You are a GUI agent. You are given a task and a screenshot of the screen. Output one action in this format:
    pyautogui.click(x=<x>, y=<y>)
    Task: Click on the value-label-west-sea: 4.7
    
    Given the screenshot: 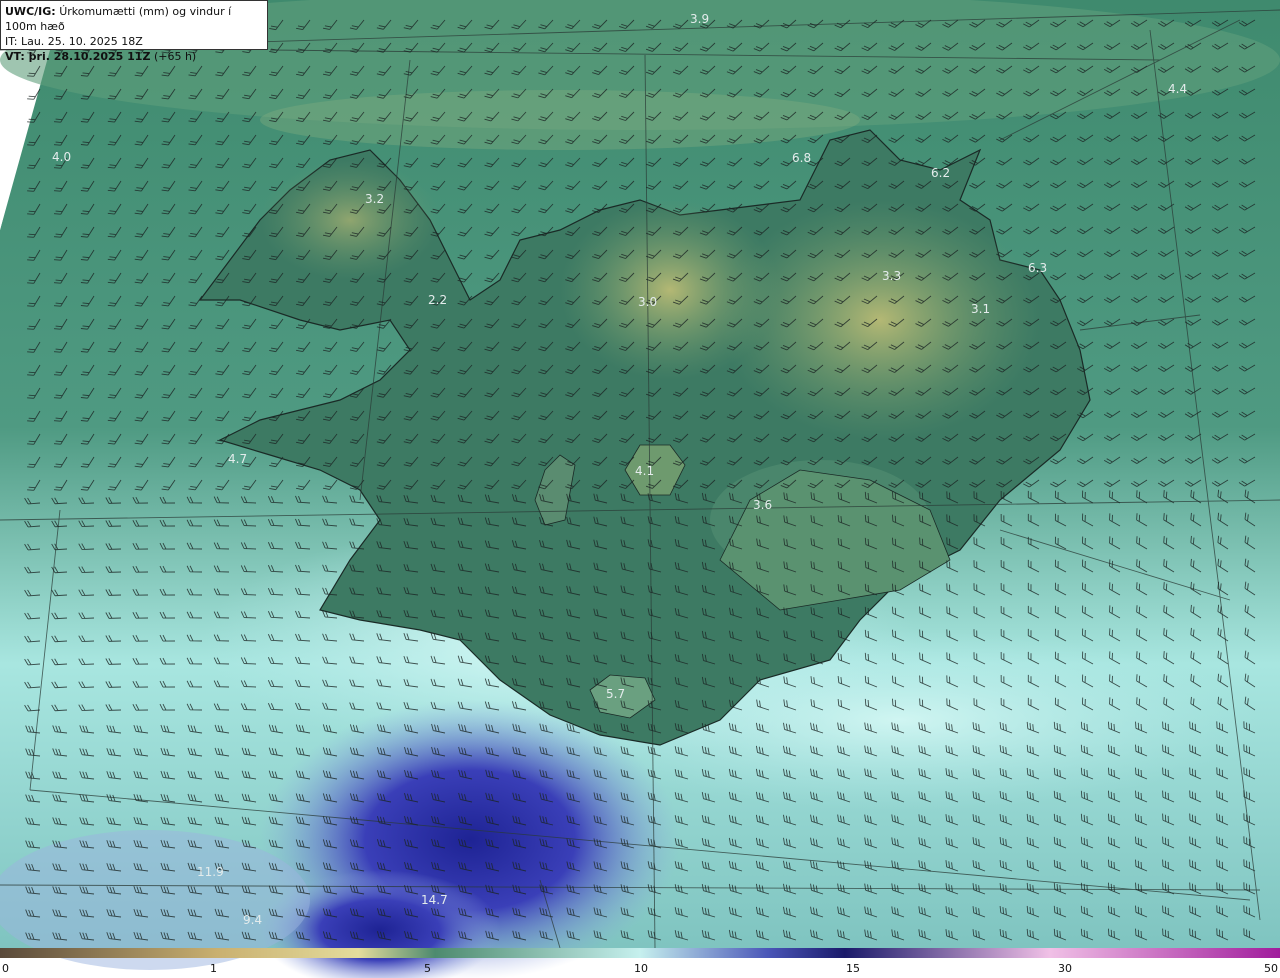 What is the action you would take?
    pyautogui.click(x=237, y=459)
    